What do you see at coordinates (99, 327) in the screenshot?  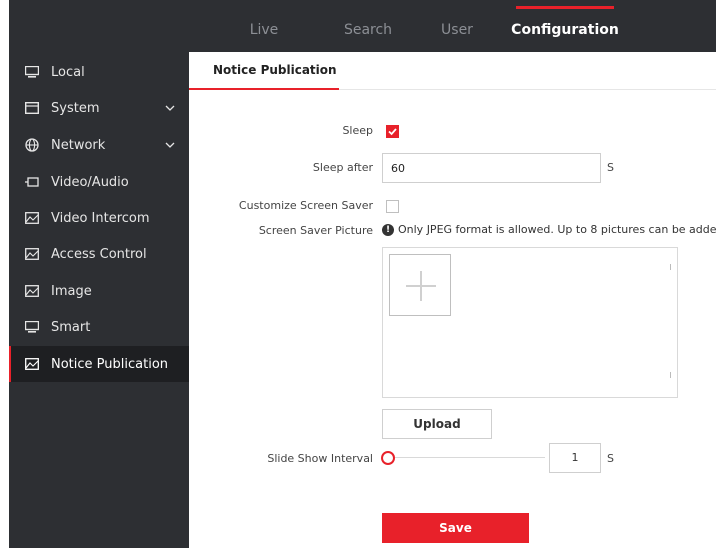 I see `sidebar-item-smart: Smart` at bounding box center [99, 327].